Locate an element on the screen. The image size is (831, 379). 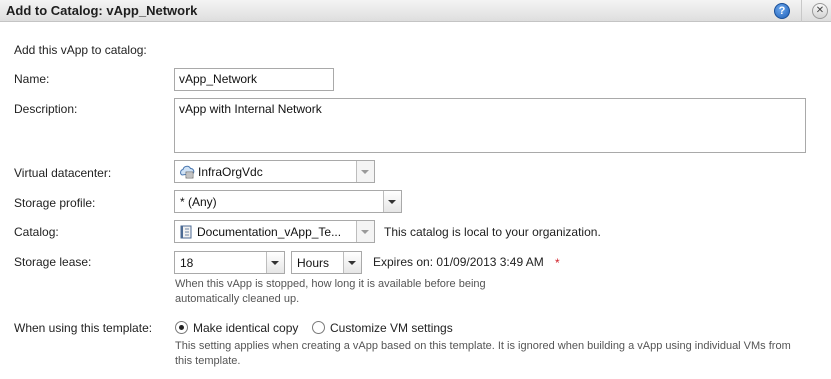
storage-lease-expires: Expires on: 01/09/2013 3:49 AM is located at coordinates (458, 262).